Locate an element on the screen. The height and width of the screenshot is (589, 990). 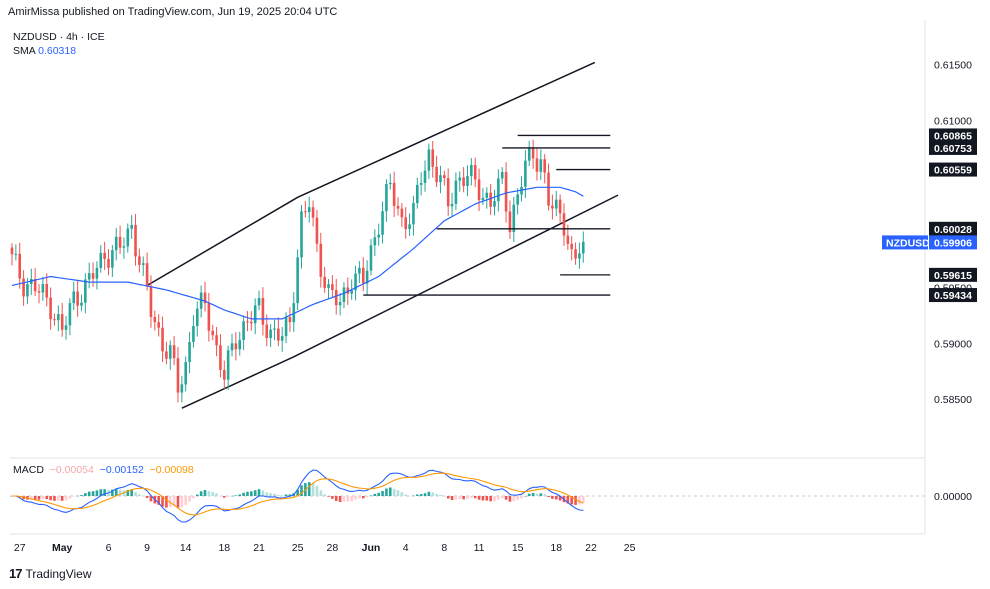
macd-axis-label: 0.00000 is located at coordinates (953, 497).